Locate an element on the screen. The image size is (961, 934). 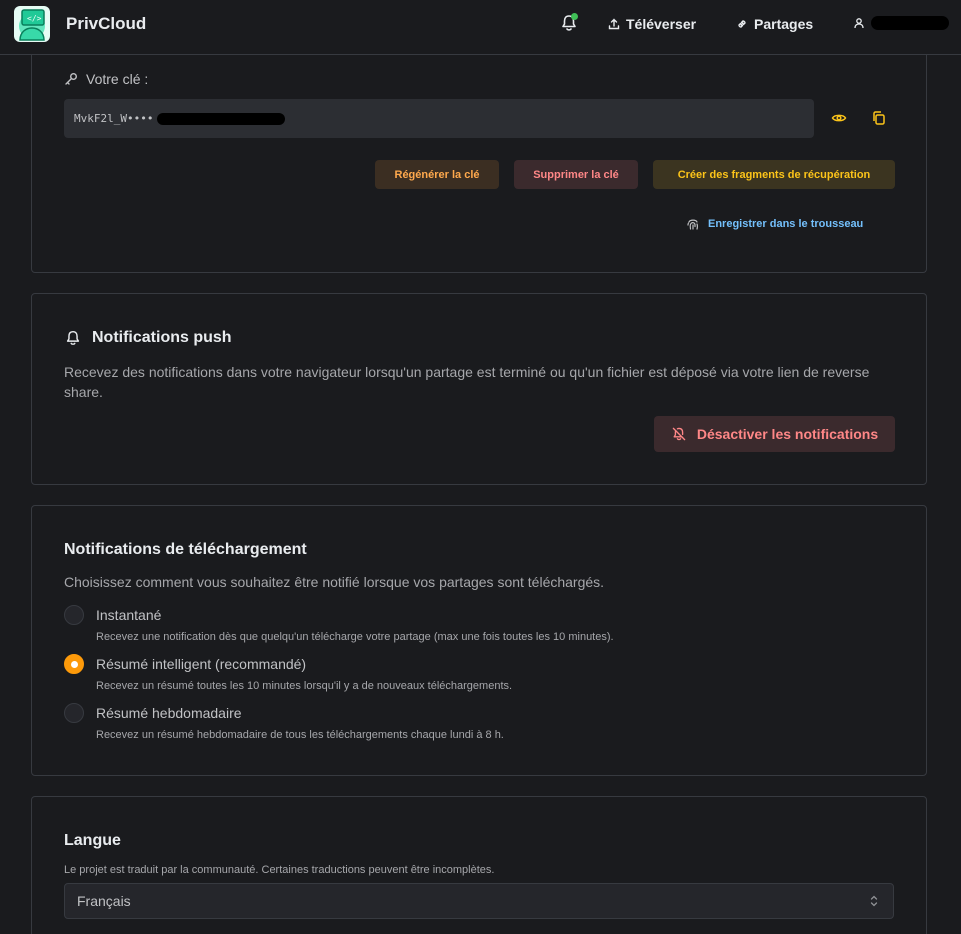
notifications-bell-icon is located at coordinates (569, 23).